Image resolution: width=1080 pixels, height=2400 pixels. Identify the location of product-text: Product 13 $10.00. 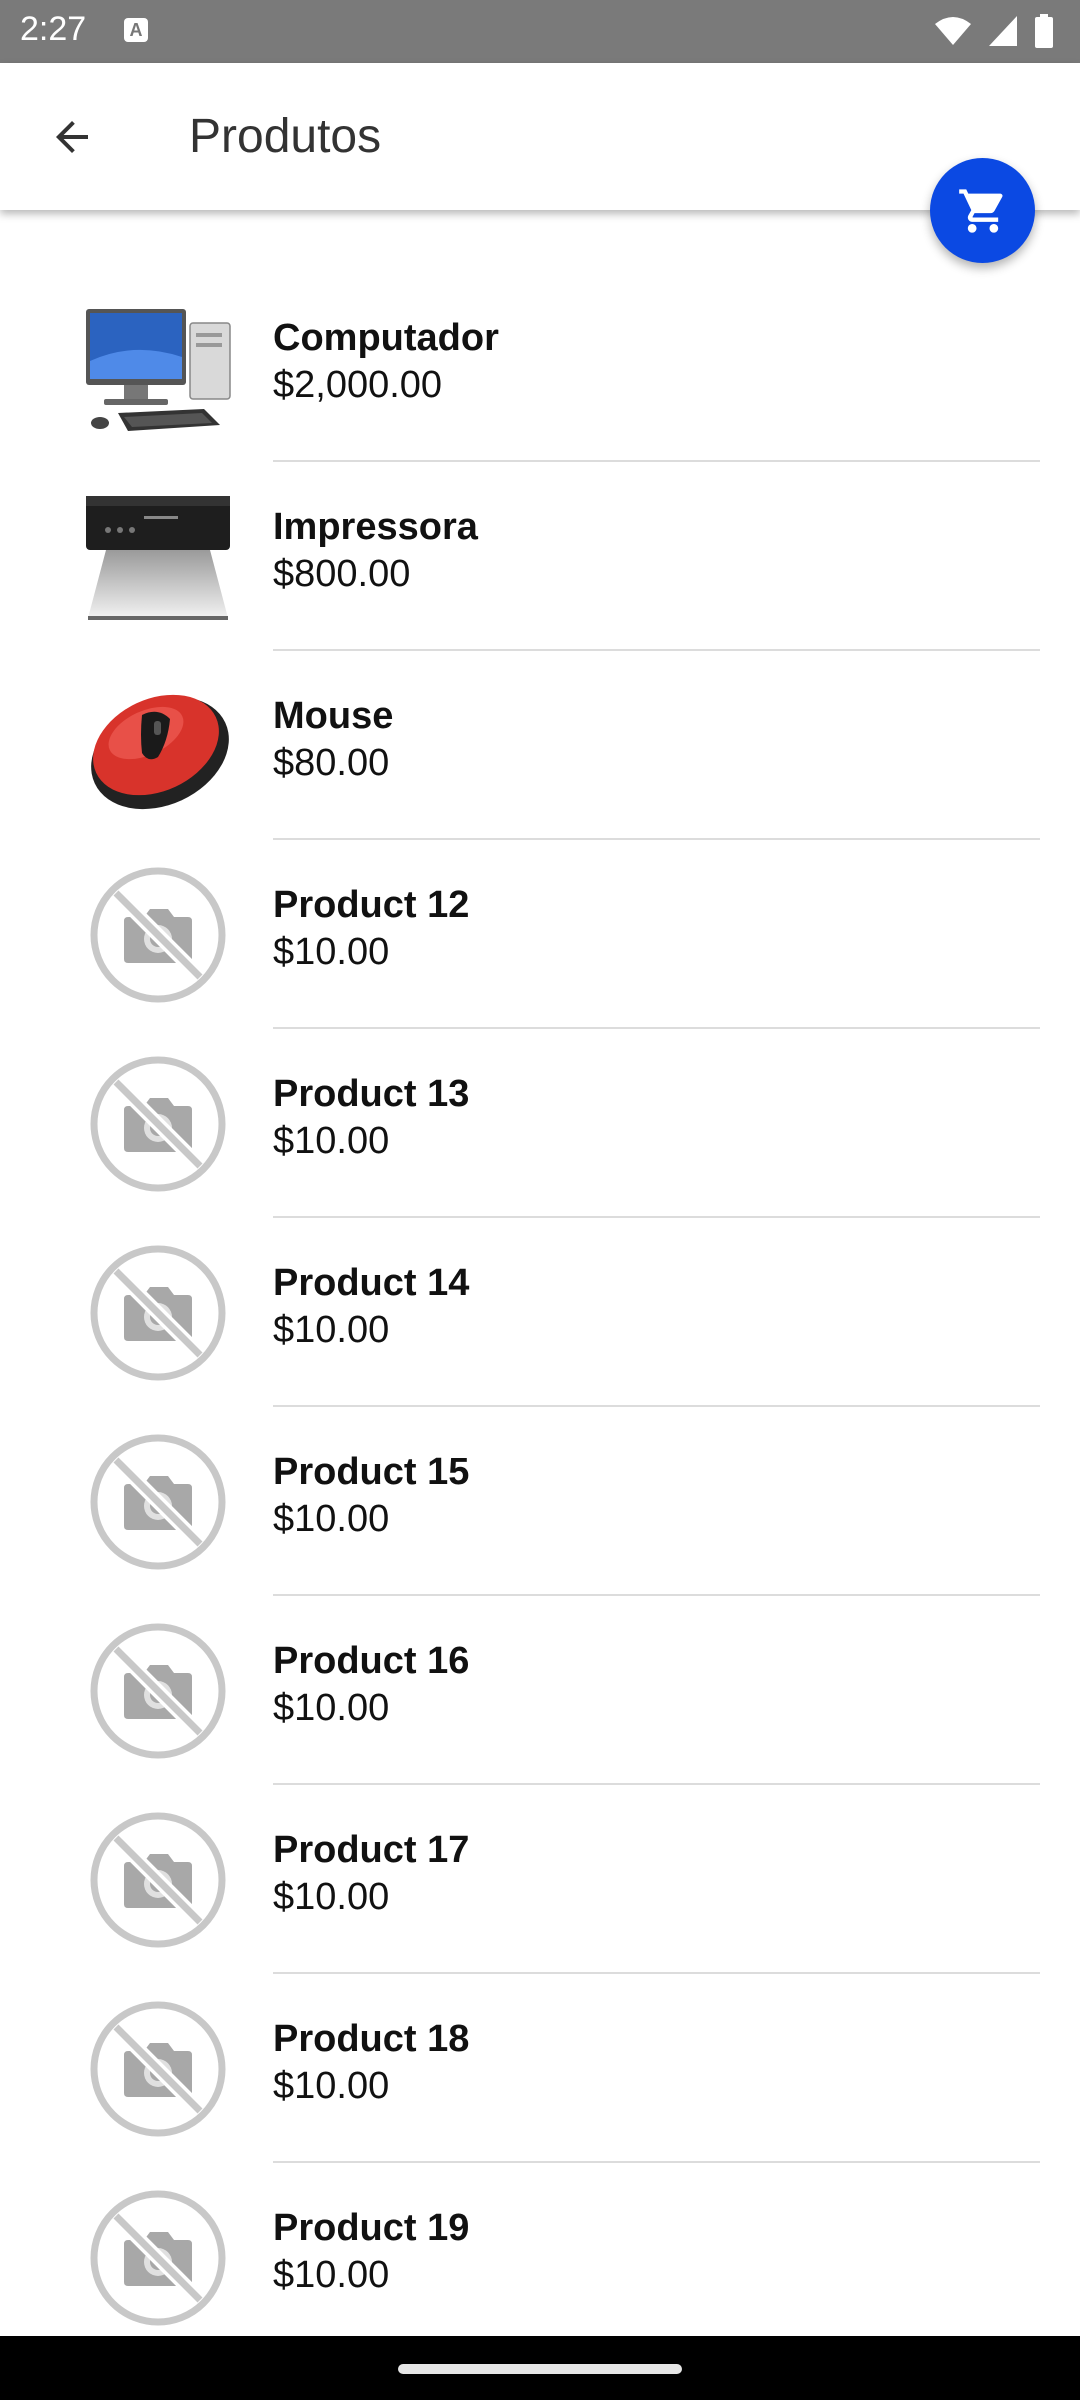
(371, 1118).